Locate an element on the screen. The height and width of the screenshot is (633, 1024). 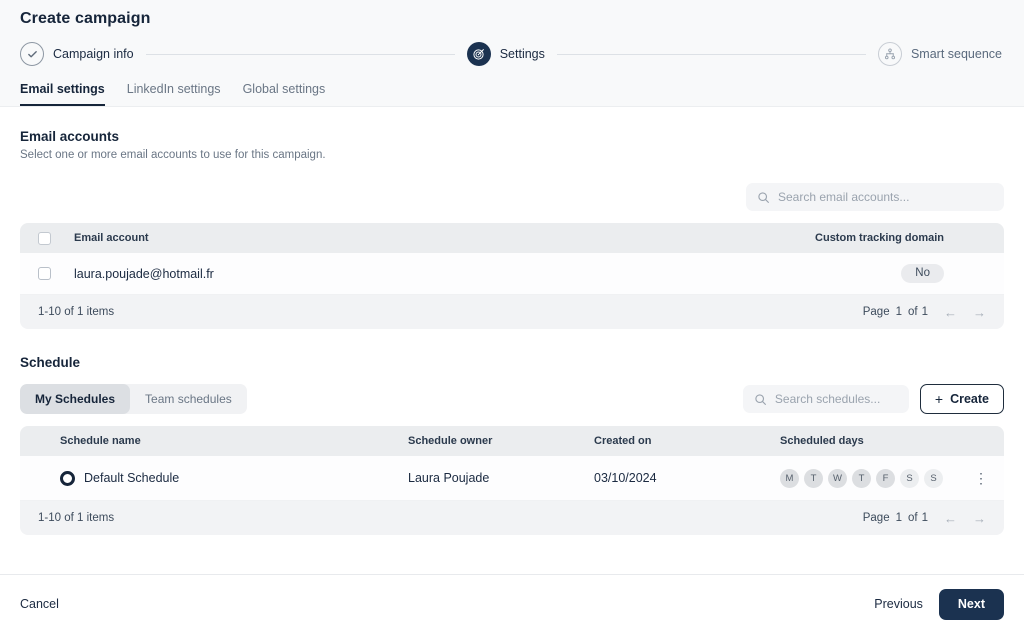
campaign-stepper: Campaign info Settings Smart sequence is located at coordinates (512, 54).